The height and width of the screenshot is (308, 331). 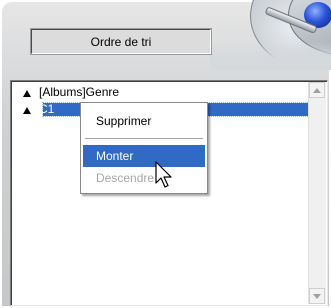 What do you see at coordinates (144, 121) in the screenshot?
I see `menu-item-supprimer: Supprimer` at bounding box center [144, 121].